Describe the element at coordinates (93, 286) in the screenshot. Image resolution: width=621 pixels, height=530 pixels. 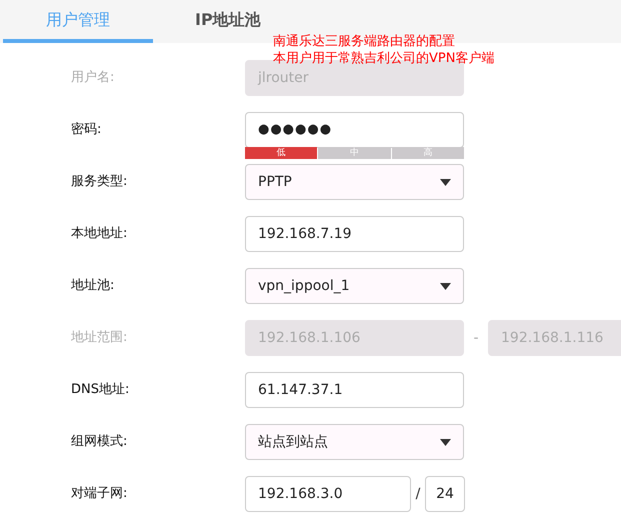
I see `field-label: 地址池:` at that location.